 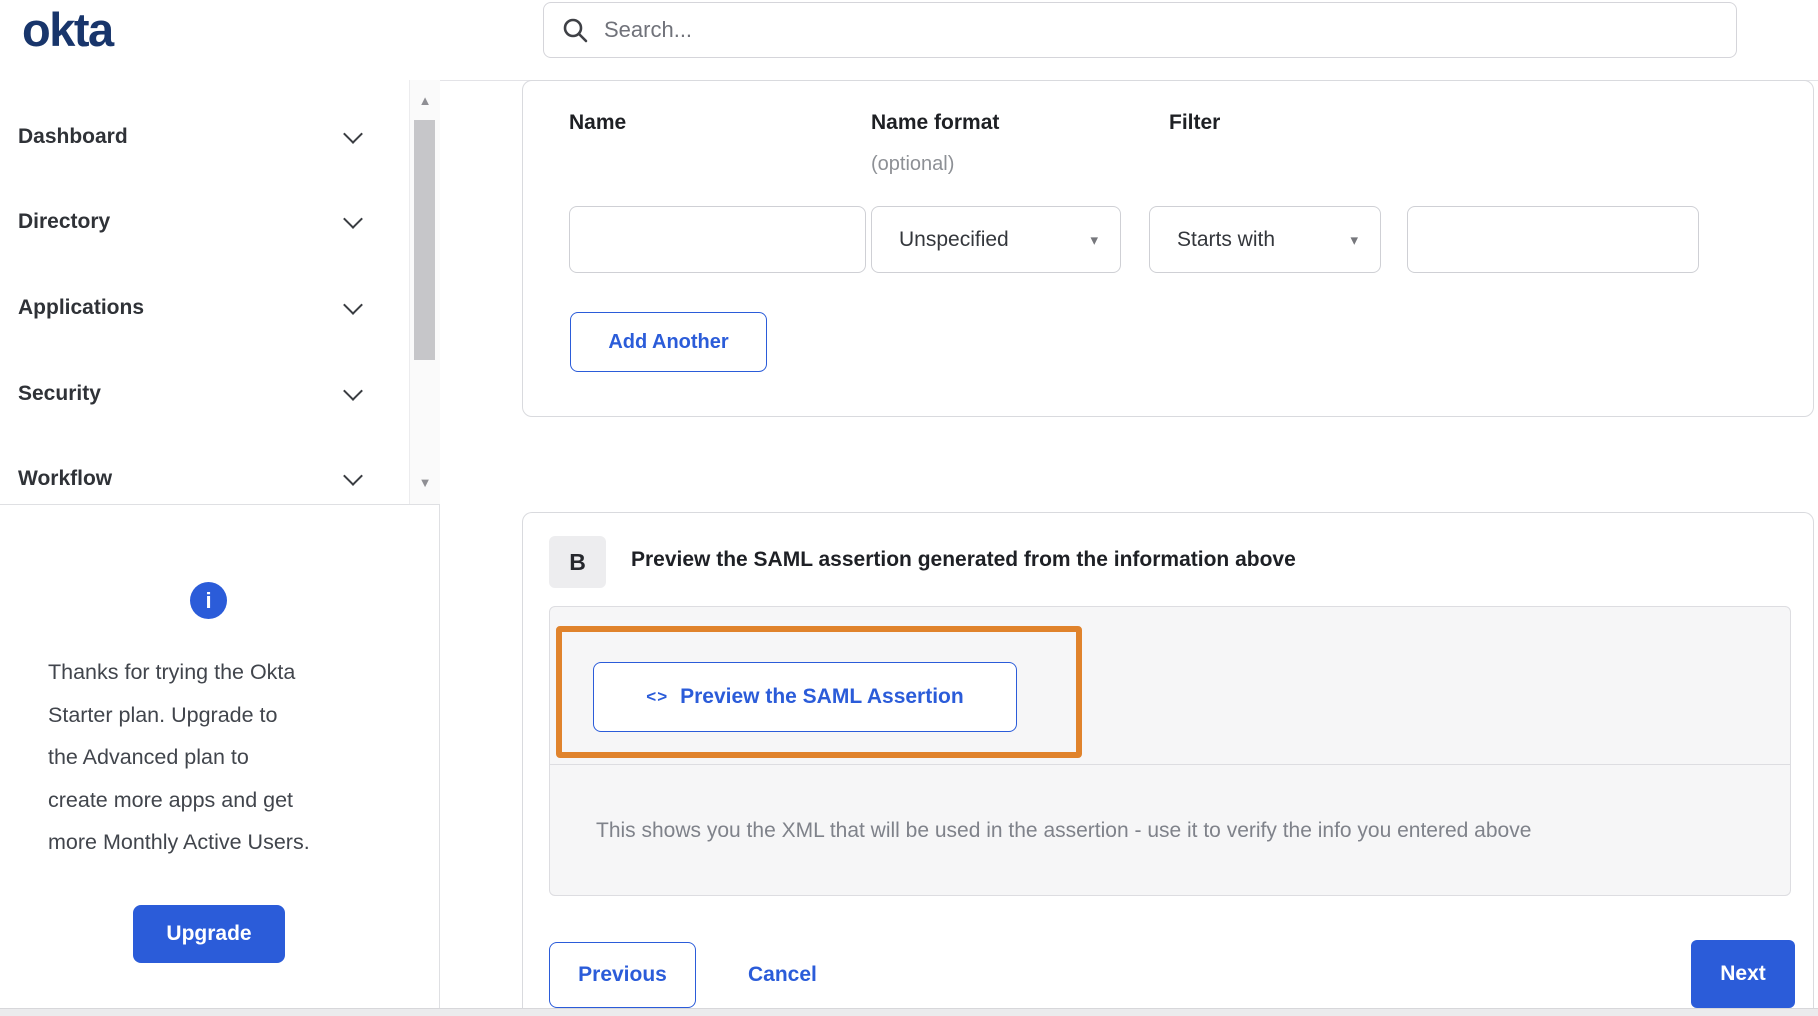 I want to click on sidebar-item-applications: Applications, so click(x=200, y=308).